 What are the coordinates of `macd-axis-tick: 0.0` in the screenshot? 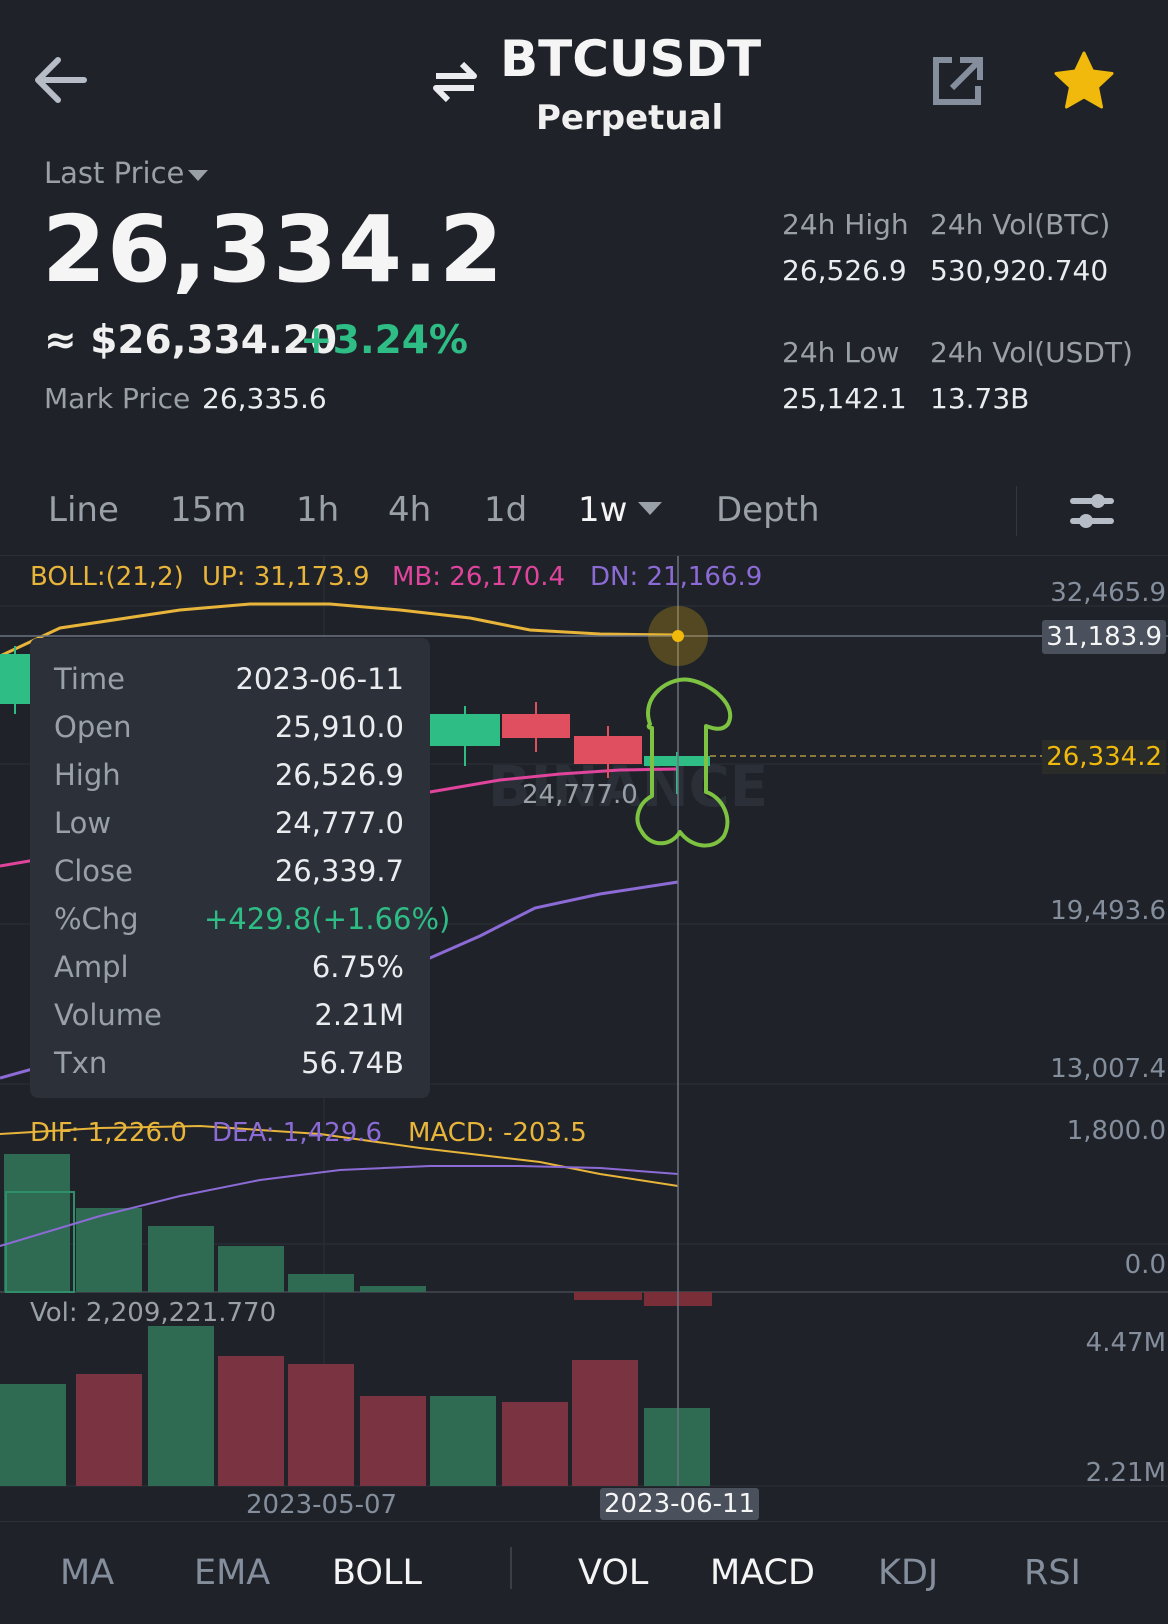 It's located at (1145, 1265).